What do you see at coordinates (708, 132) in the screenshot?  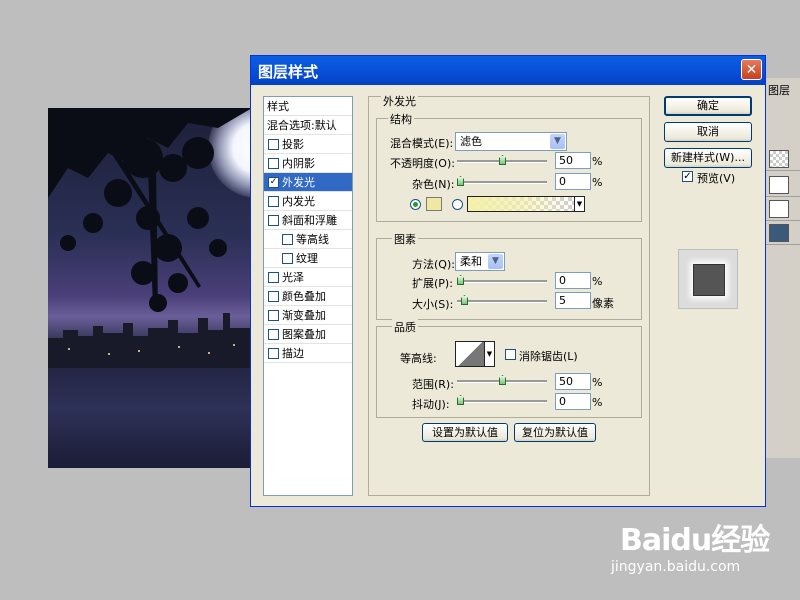 I see `cancel-button: 取消` at bounding box center [708, 132].